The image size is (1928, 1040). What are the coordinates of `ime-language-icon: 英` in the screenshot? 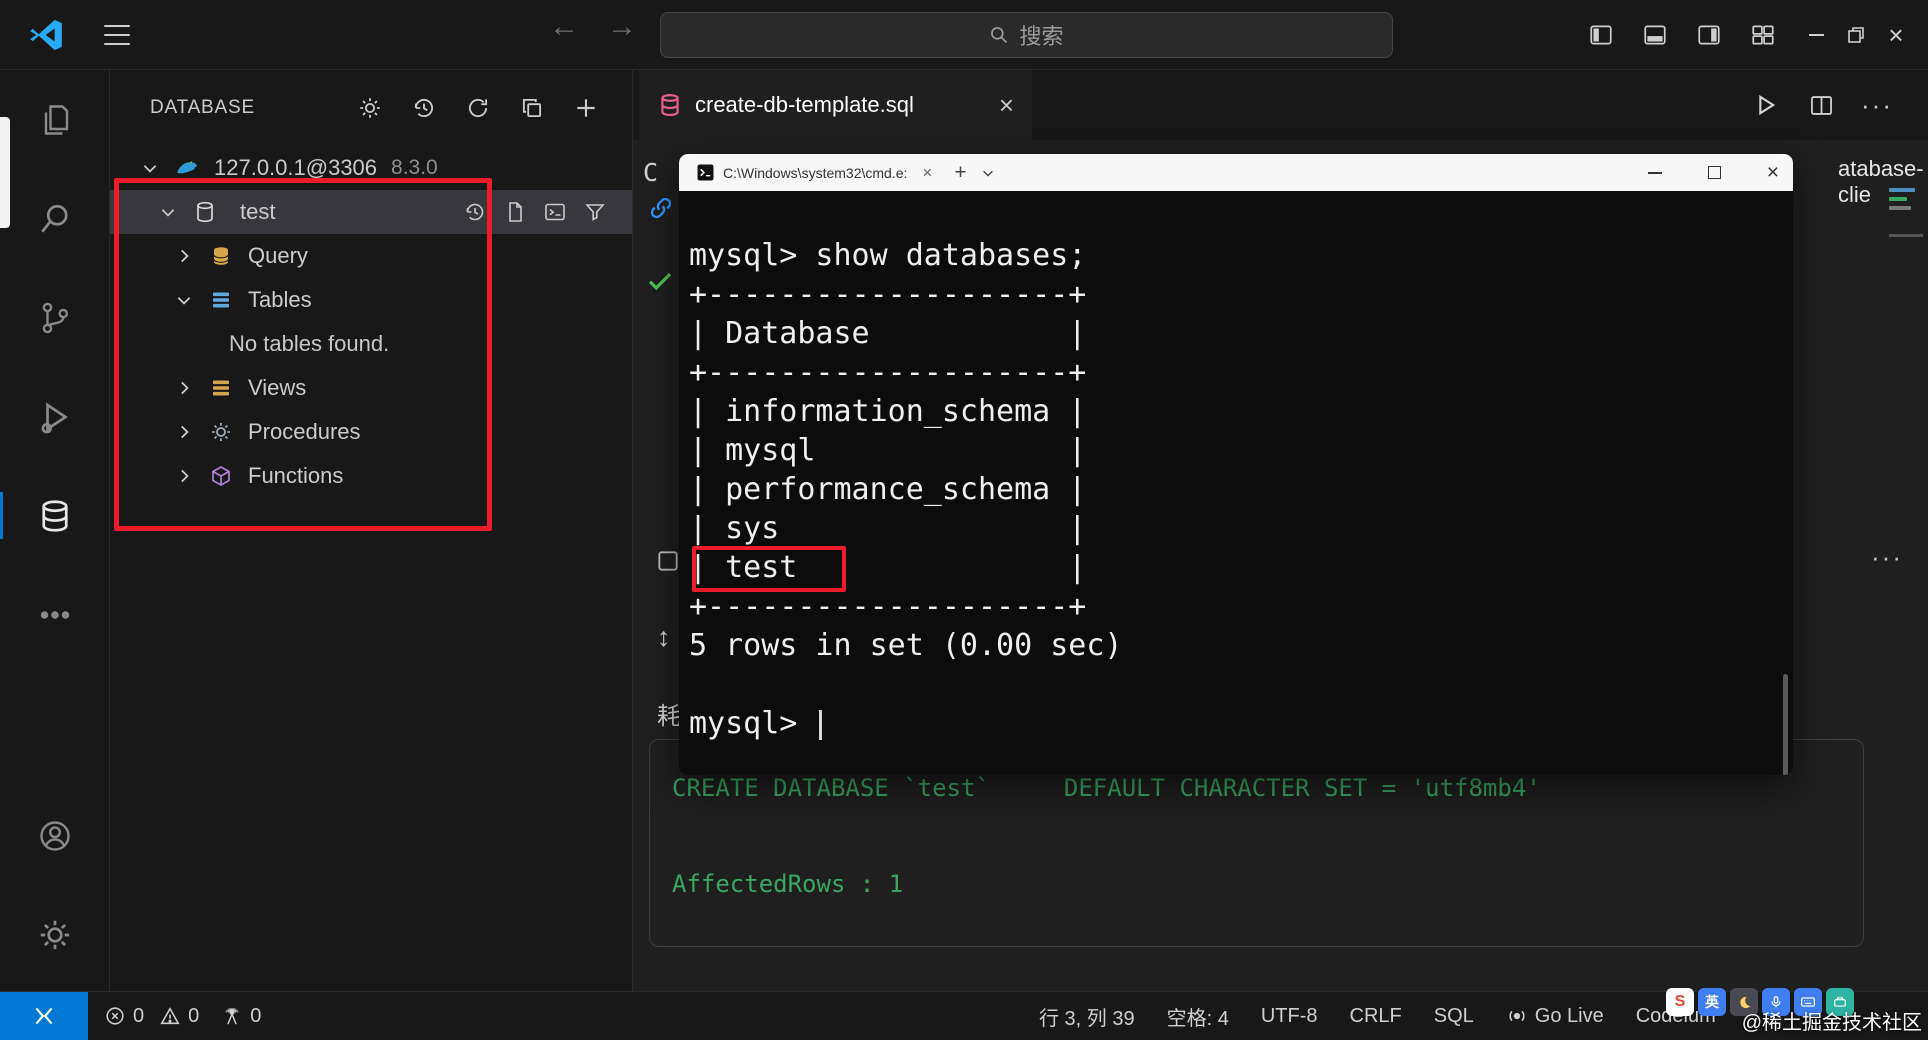 It's located at (1712, 1002).